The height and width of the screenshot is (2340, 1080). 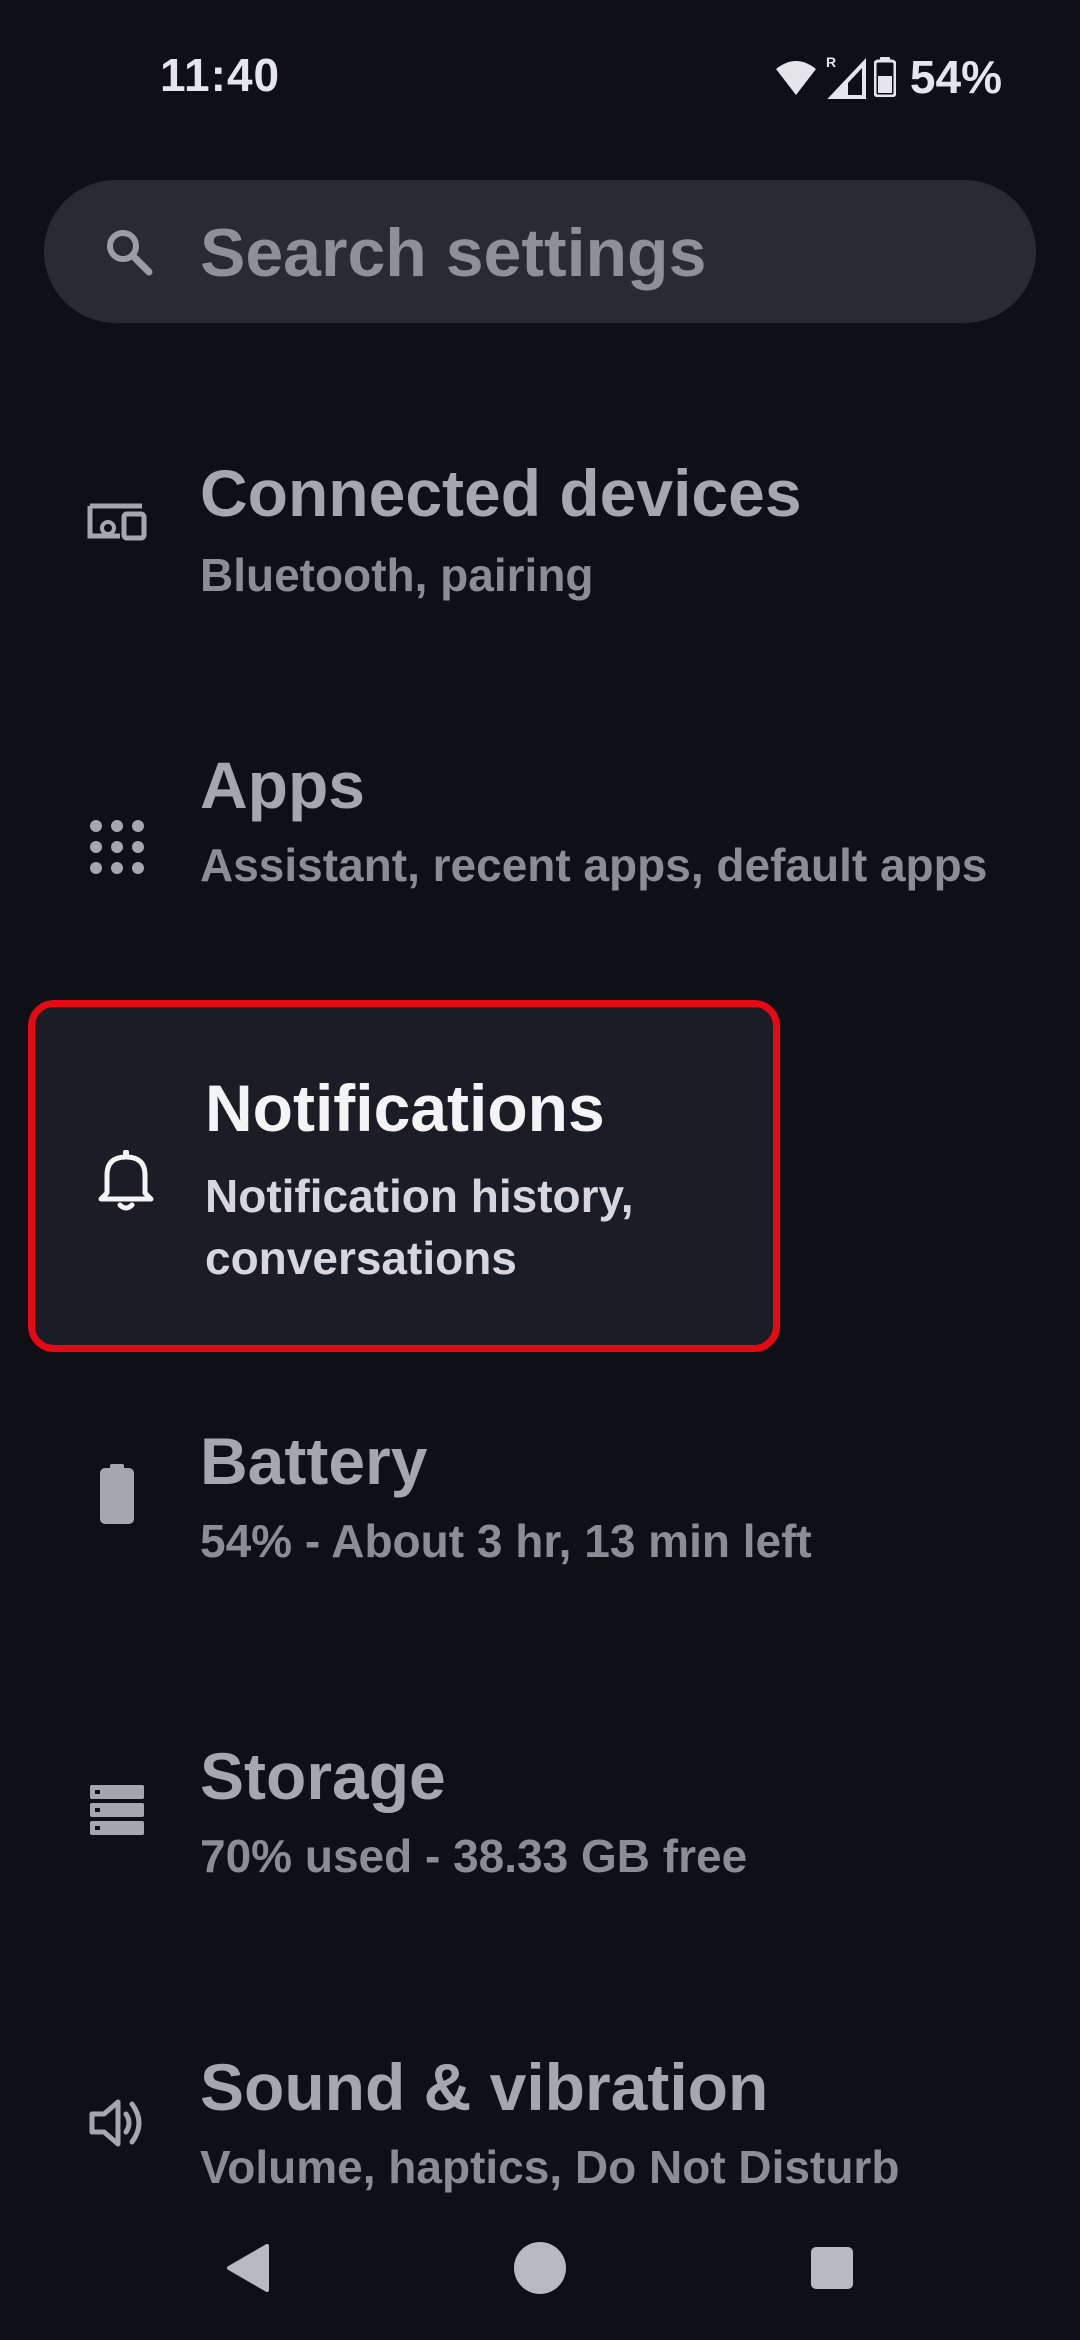 I want to click on item-title: Connected devices, so click(x=501, y=493).